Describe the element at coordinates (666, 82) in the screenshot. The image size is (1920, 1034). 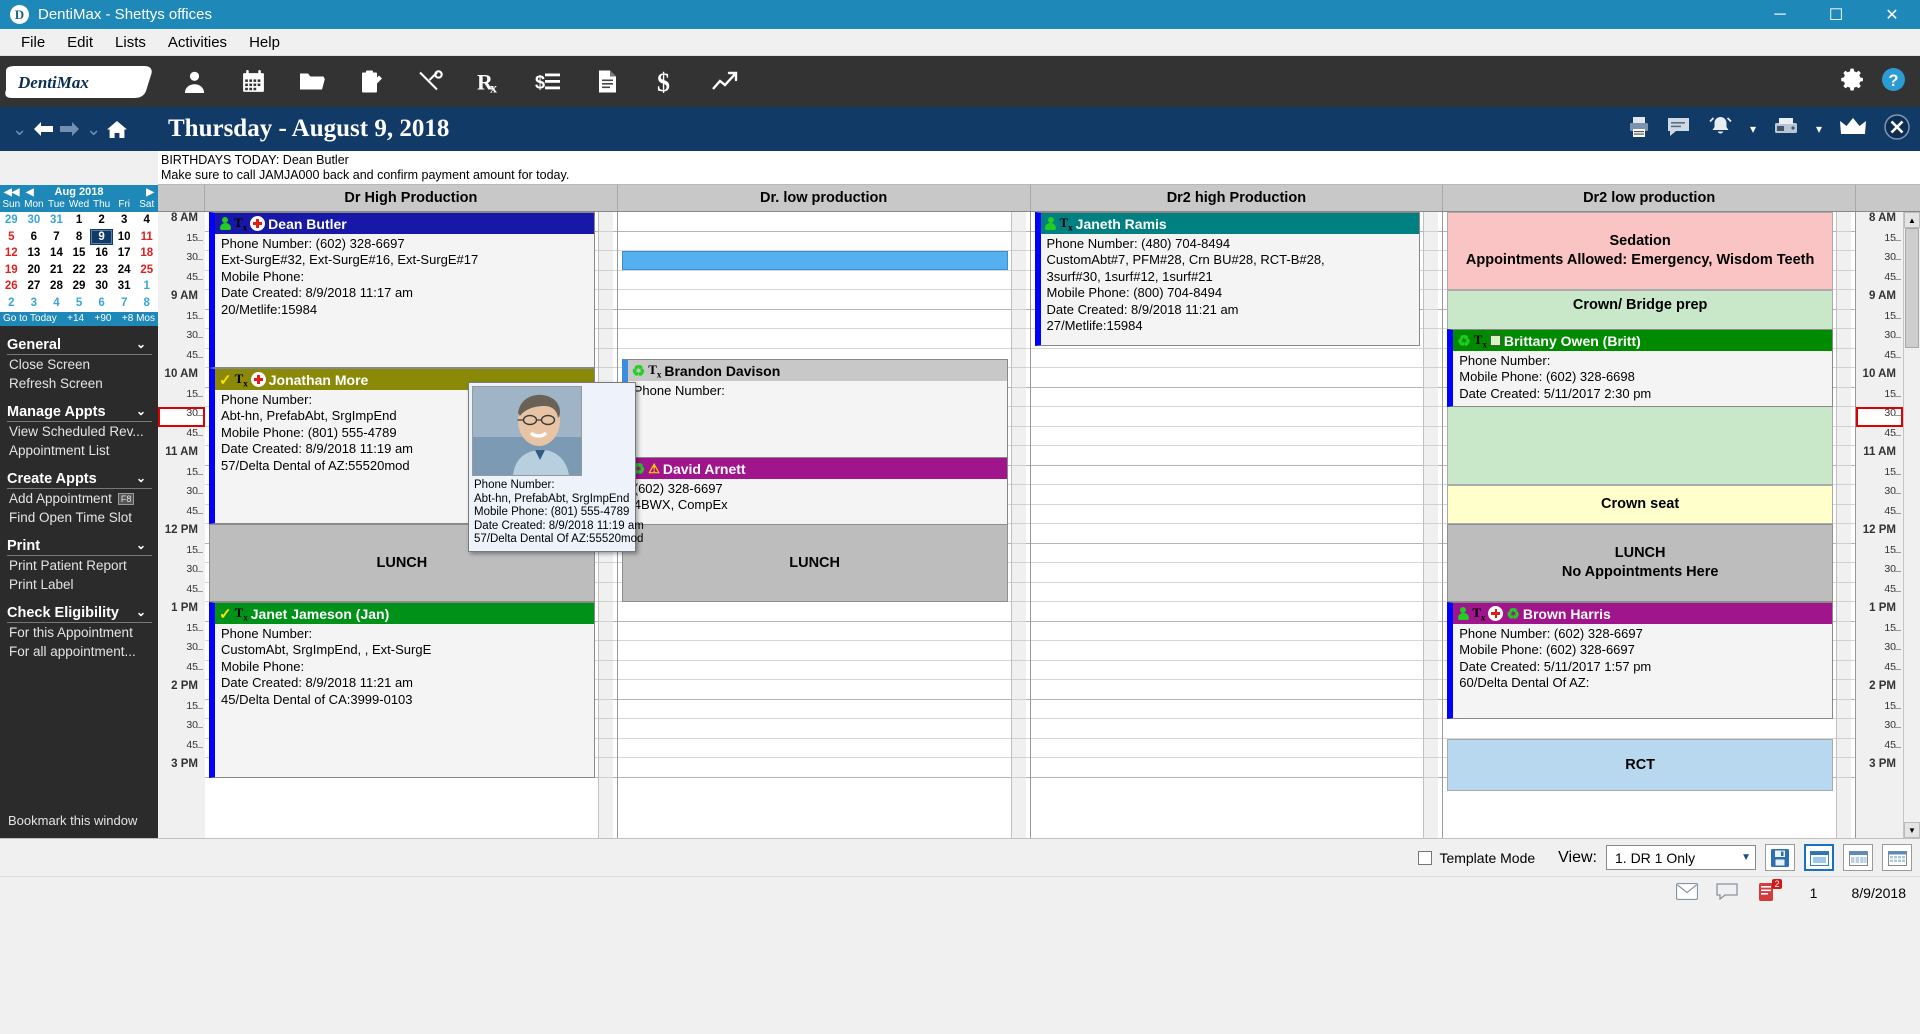
I see `dollar-icon: $` at that location.